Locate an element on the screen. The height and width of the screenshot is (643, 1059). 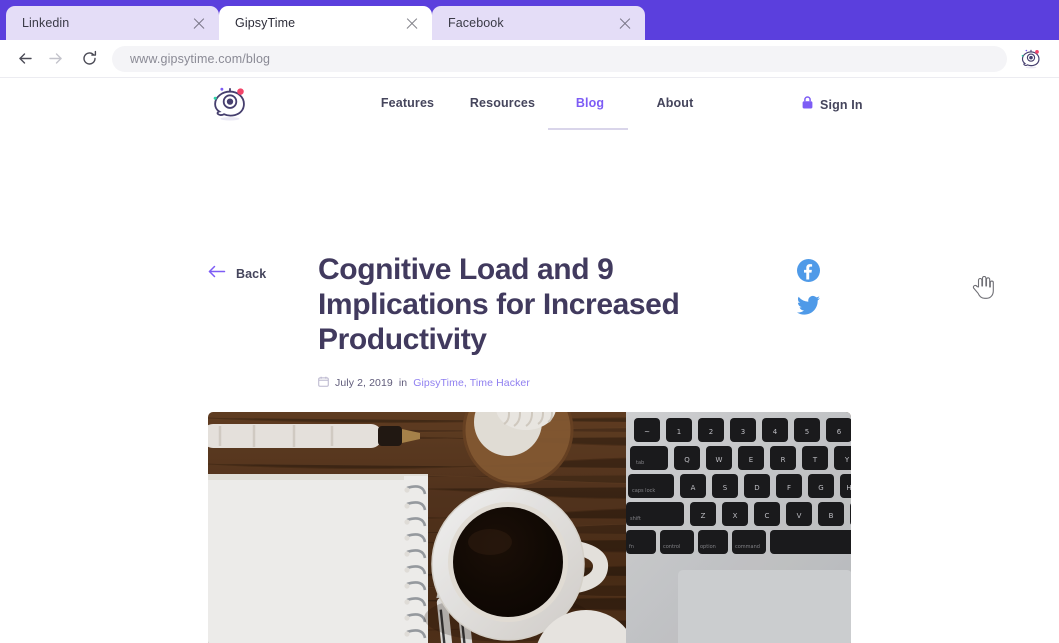
nav-item-about: About is located at coordinates (675, 103).